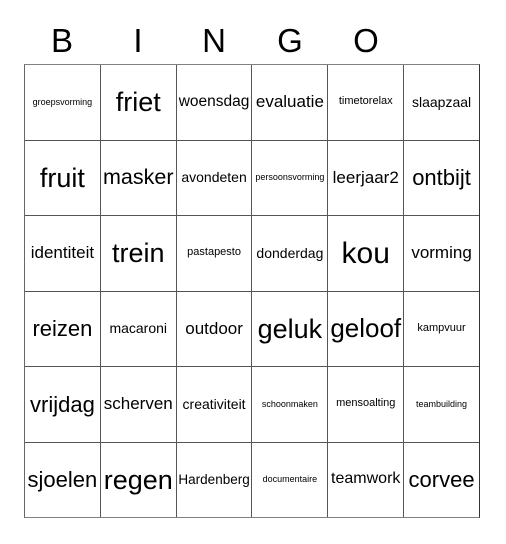 The height and width of the screenshot is (544, 506). I want to click on bingo-cell-r1-c1: groepsvorming, so click(62, 102).